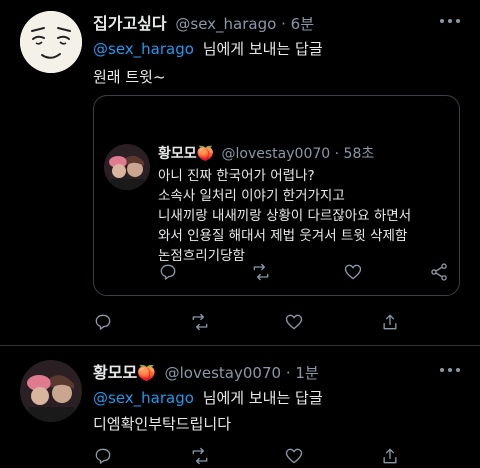 The height and width of the screenshot is (468, 480). What do you see at coordinates (276, 154) in the screenshot?
I see `quoted-author-handle: @lovestay0070` at bounding box center [276, 154].